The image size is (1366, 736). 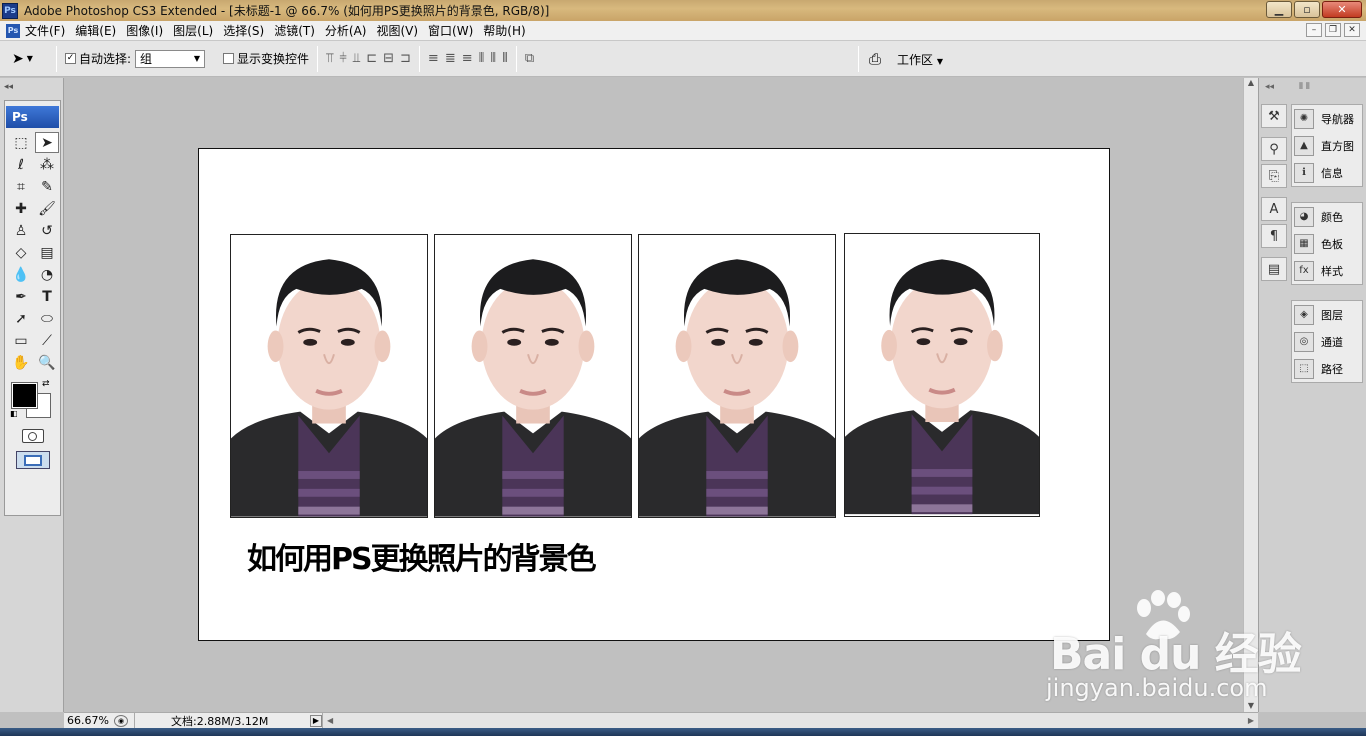 What do you see at coordinates (371, 58) in the screenshot?
I see `align-left-icon: ⊏` at bounding box center [371, 58].